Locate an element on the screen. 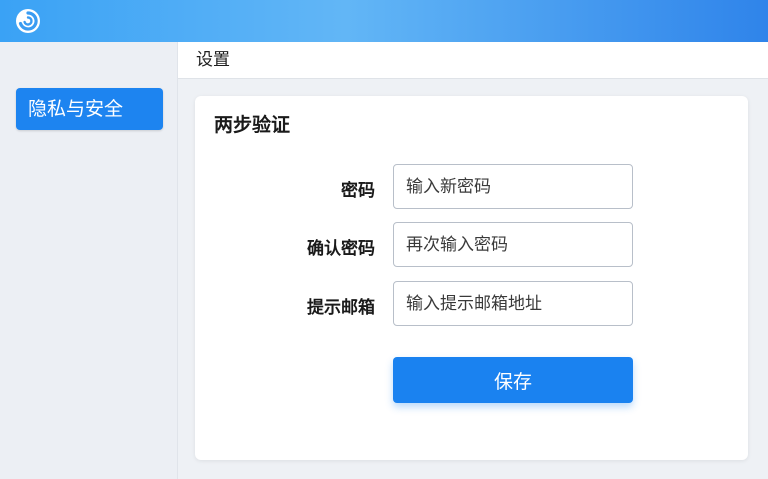  card-title: 两步验证 is located at coordinates (252, 125).